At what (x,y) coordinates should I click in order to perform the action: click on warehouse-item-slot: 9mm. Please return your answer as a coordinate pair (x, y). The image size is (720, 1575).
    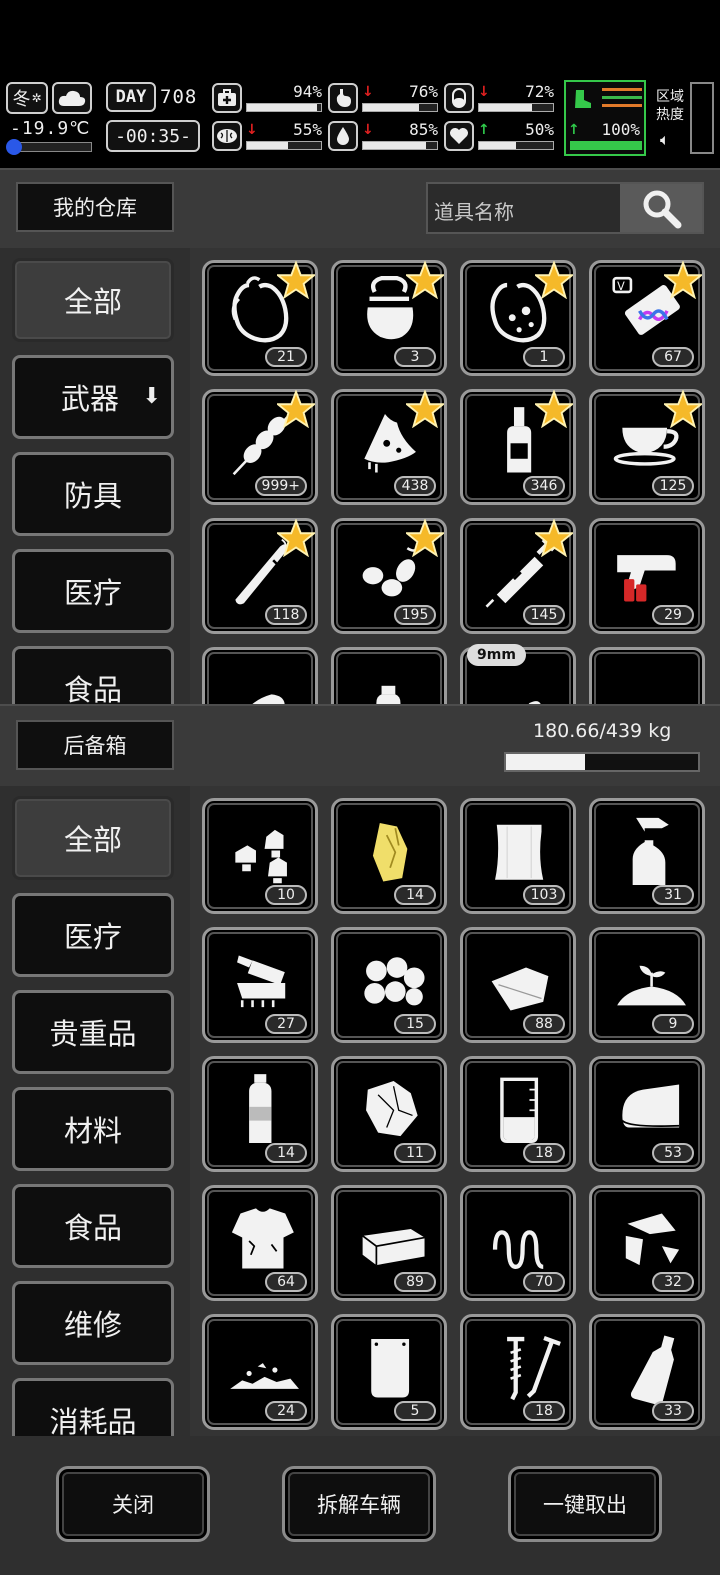
    Looking at the image, I should click on (518, 674).